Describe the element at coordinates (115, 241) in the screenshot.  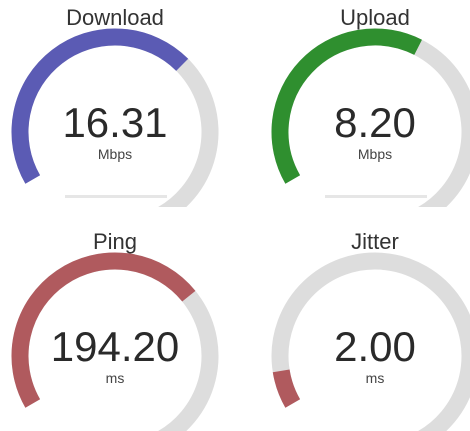
I see `ping-title: Ping` at that location.